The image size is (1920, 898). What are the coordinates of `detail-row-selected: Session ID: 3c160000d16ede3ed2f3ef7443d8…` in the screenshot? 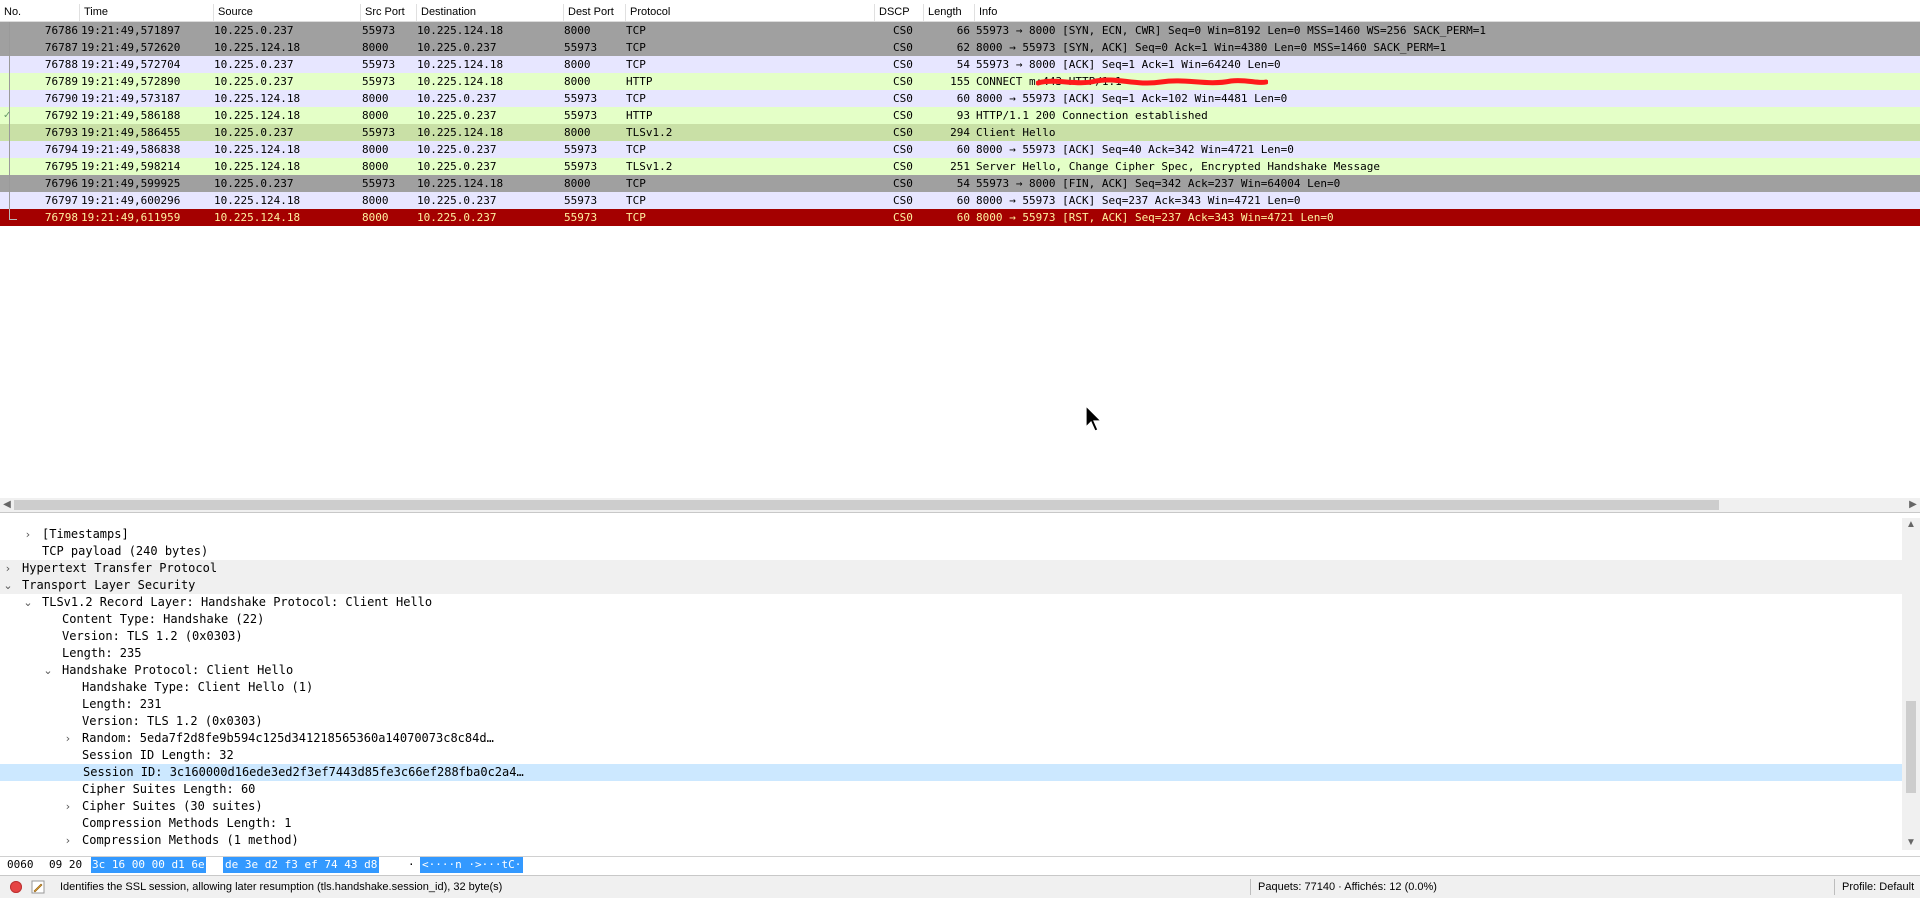 It's located at (951, 772).